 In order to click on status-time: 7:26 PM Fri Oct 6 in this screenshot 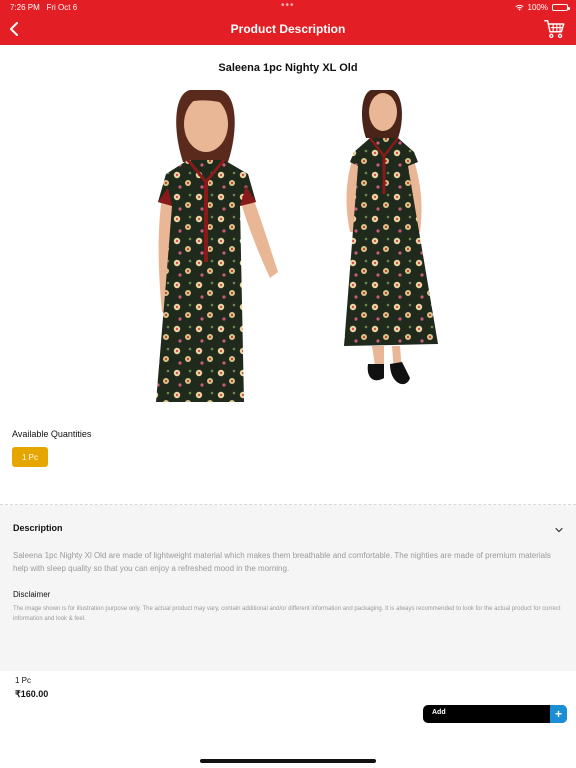, I will do `click(44, 7)`.